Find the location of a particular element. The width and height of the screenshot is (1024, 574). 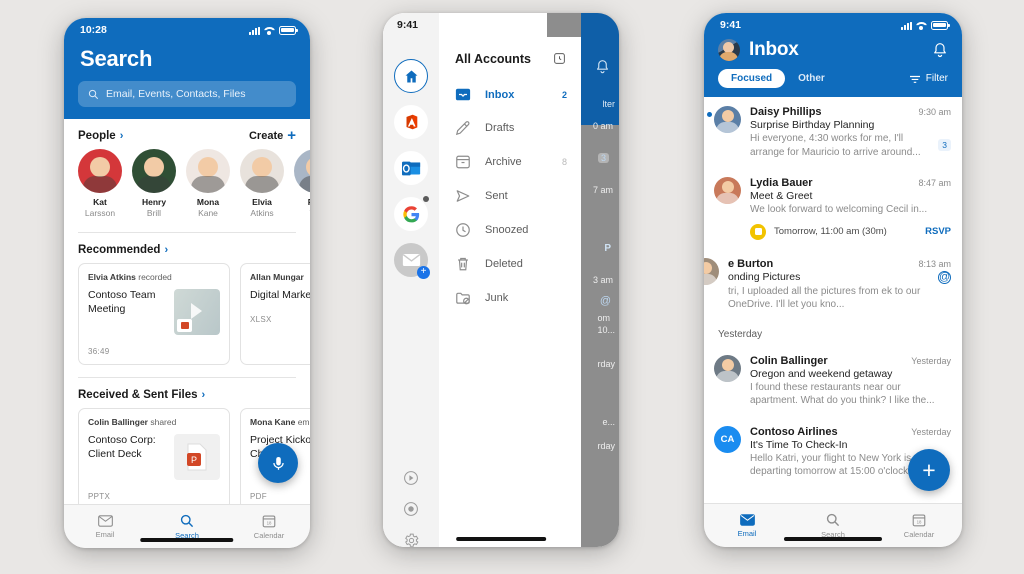

folder-item-archive: Archive 8 is located at coordinates (510, 162).